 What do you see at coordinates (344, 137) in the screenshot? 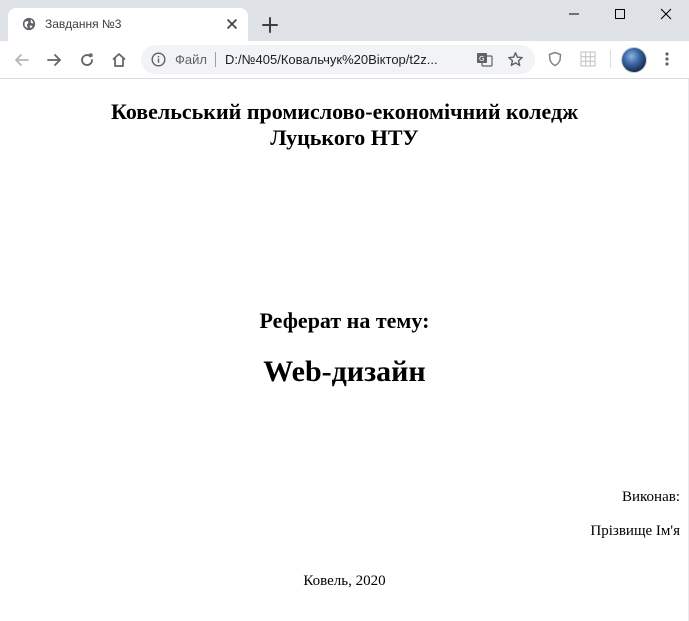
I see `university-name: Луцького НТУ` at bounding box center [344, 137].